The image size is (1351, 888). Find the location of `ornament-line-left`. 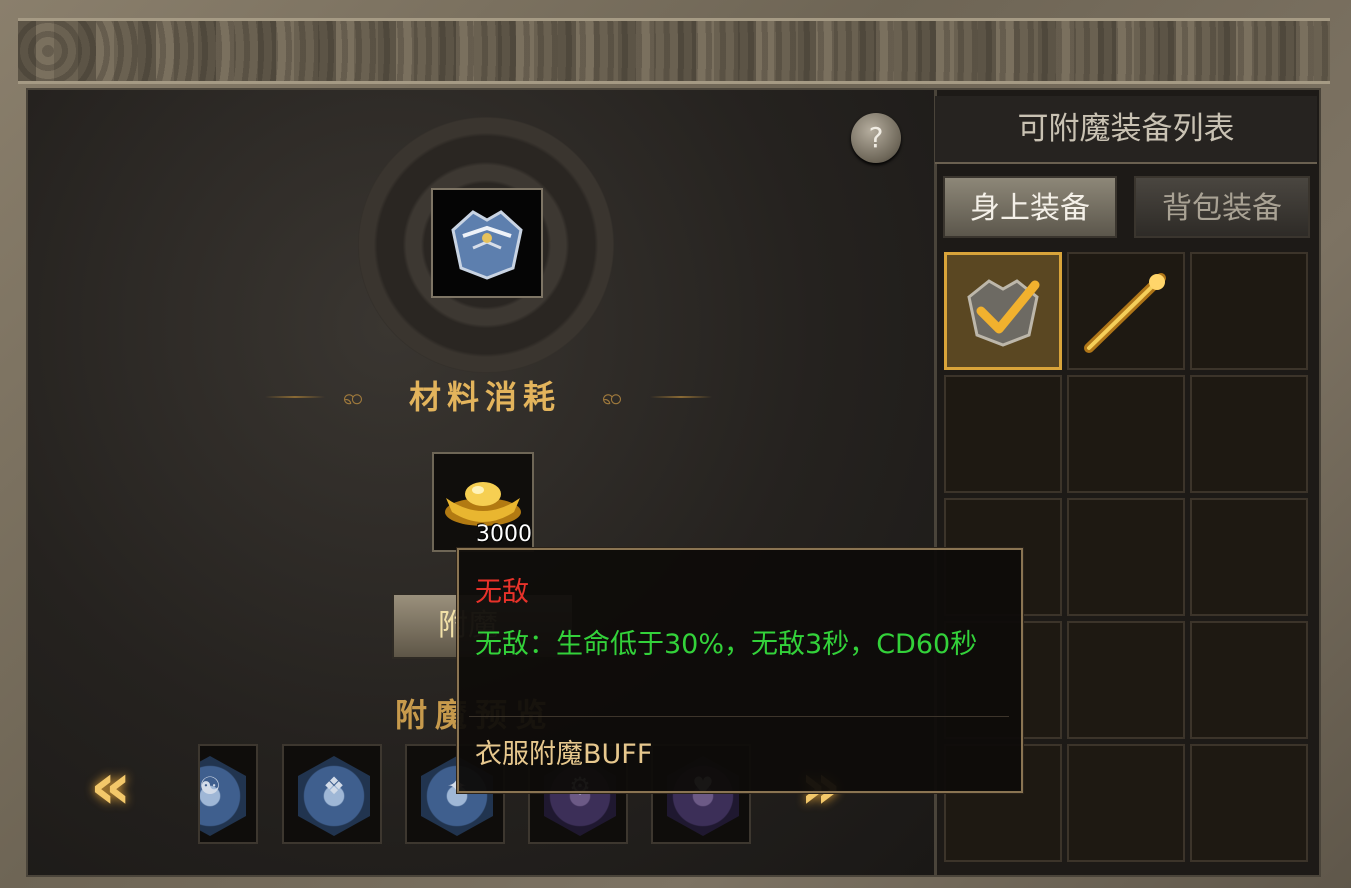

ornament-line-left is located at coordinates (295, 397).